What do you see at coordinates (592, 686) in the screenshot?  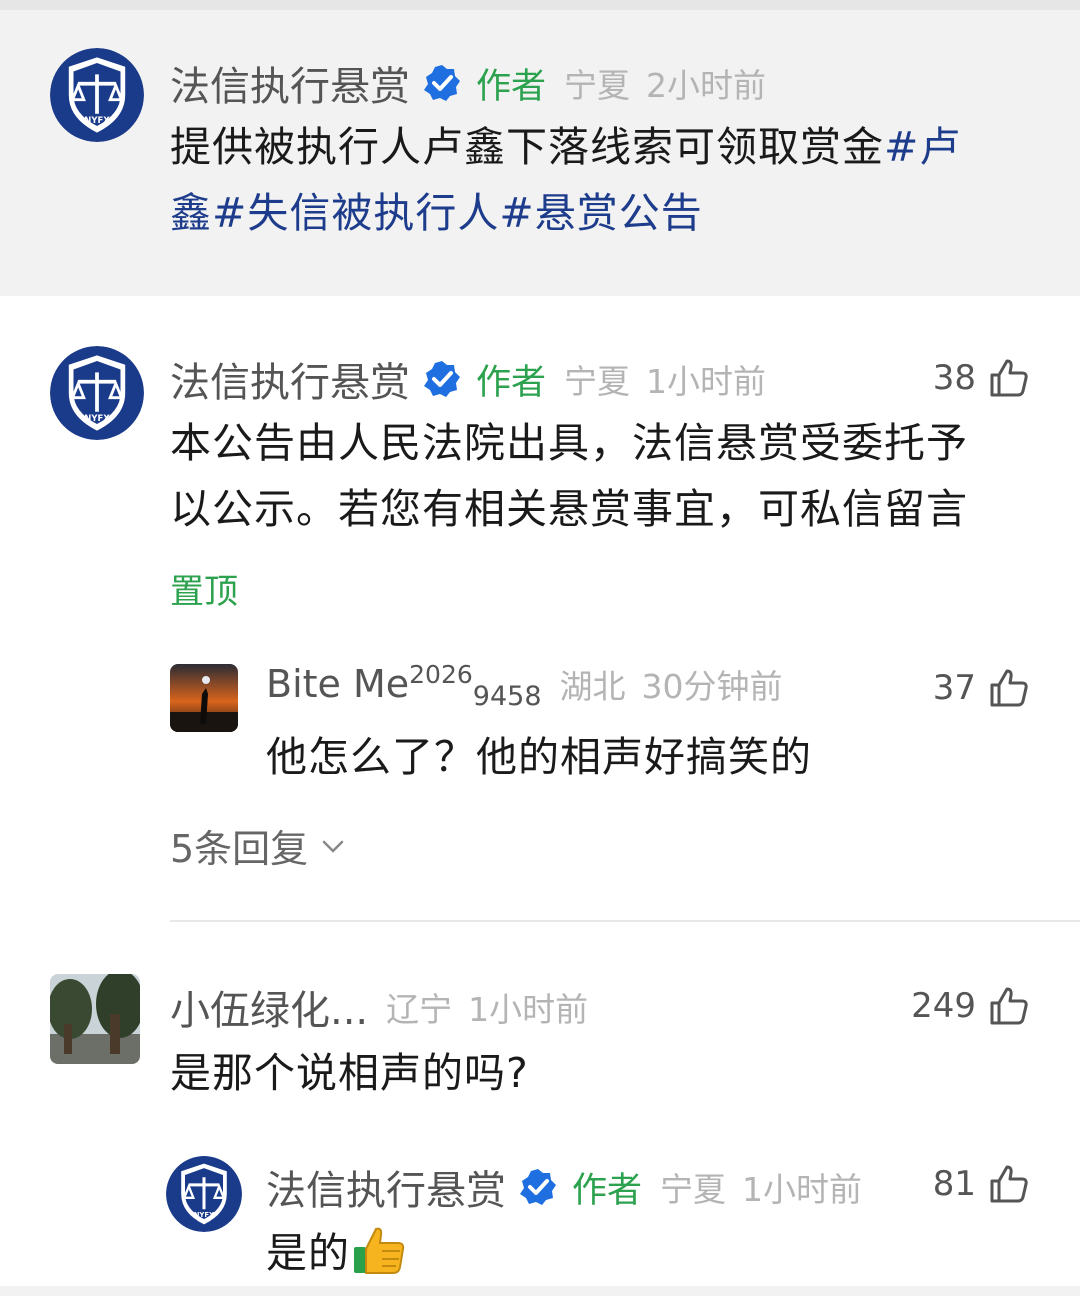 I see `location: 湖北` at bounding box center [592, 686].